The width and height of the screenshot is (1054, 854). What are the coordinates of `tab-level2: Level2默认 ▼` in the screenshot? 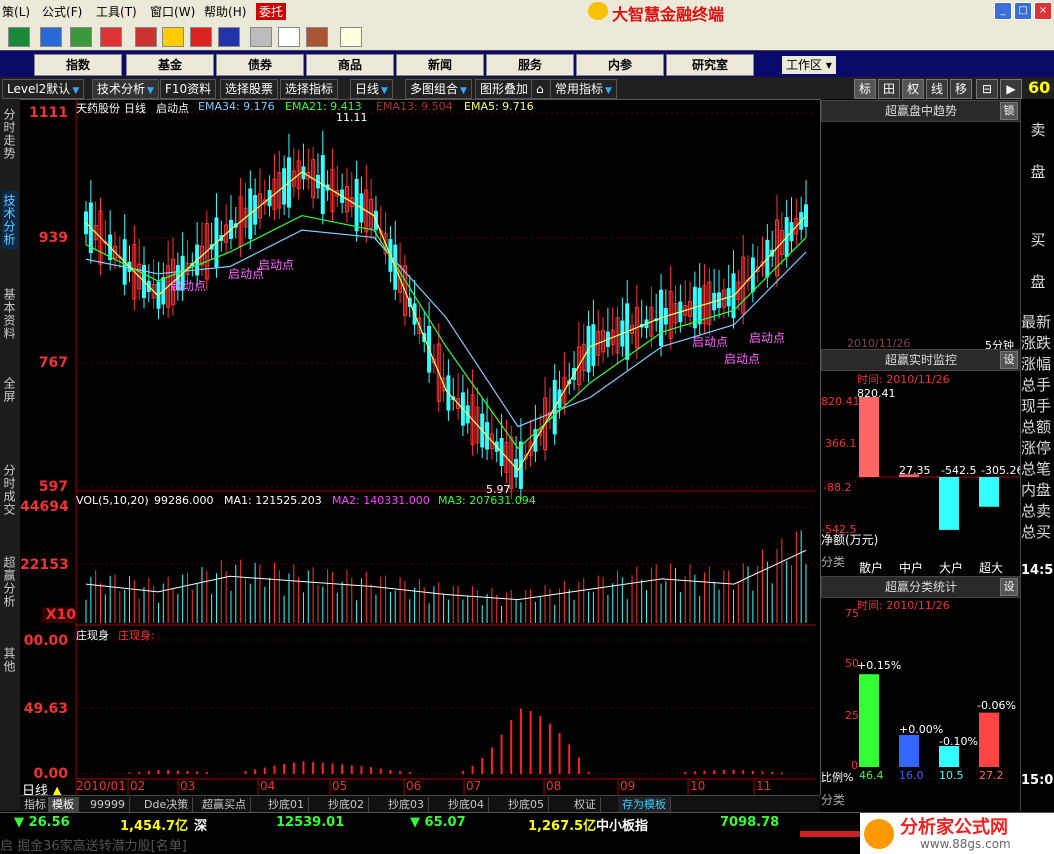 It's located at (43, 89).